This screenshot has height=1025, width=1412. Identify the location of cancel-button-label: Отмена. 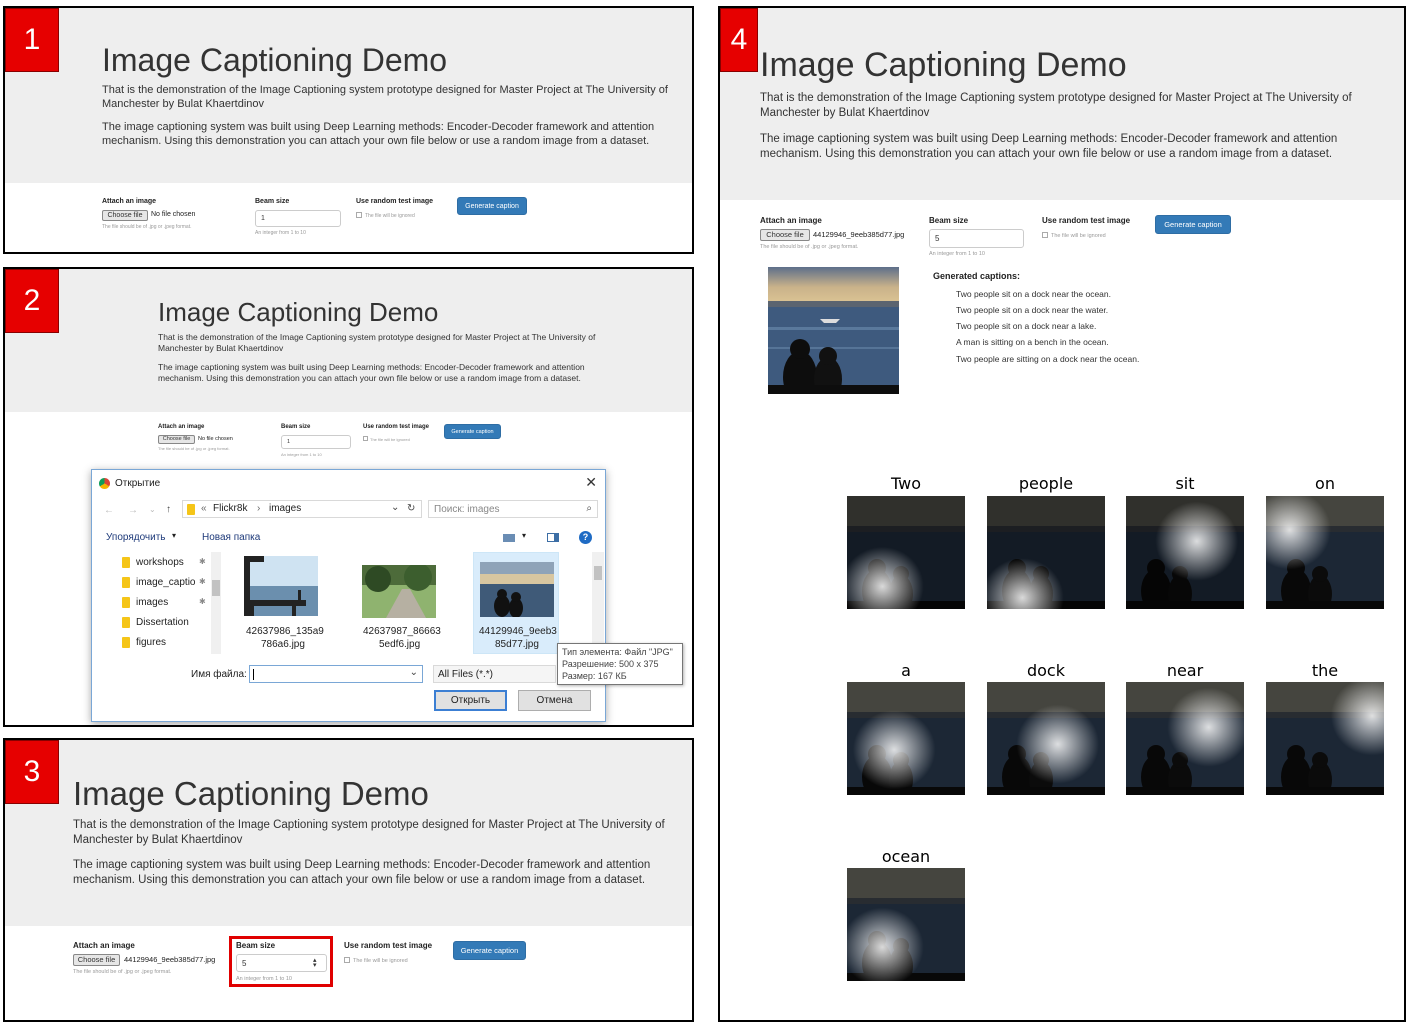
(554, 700).